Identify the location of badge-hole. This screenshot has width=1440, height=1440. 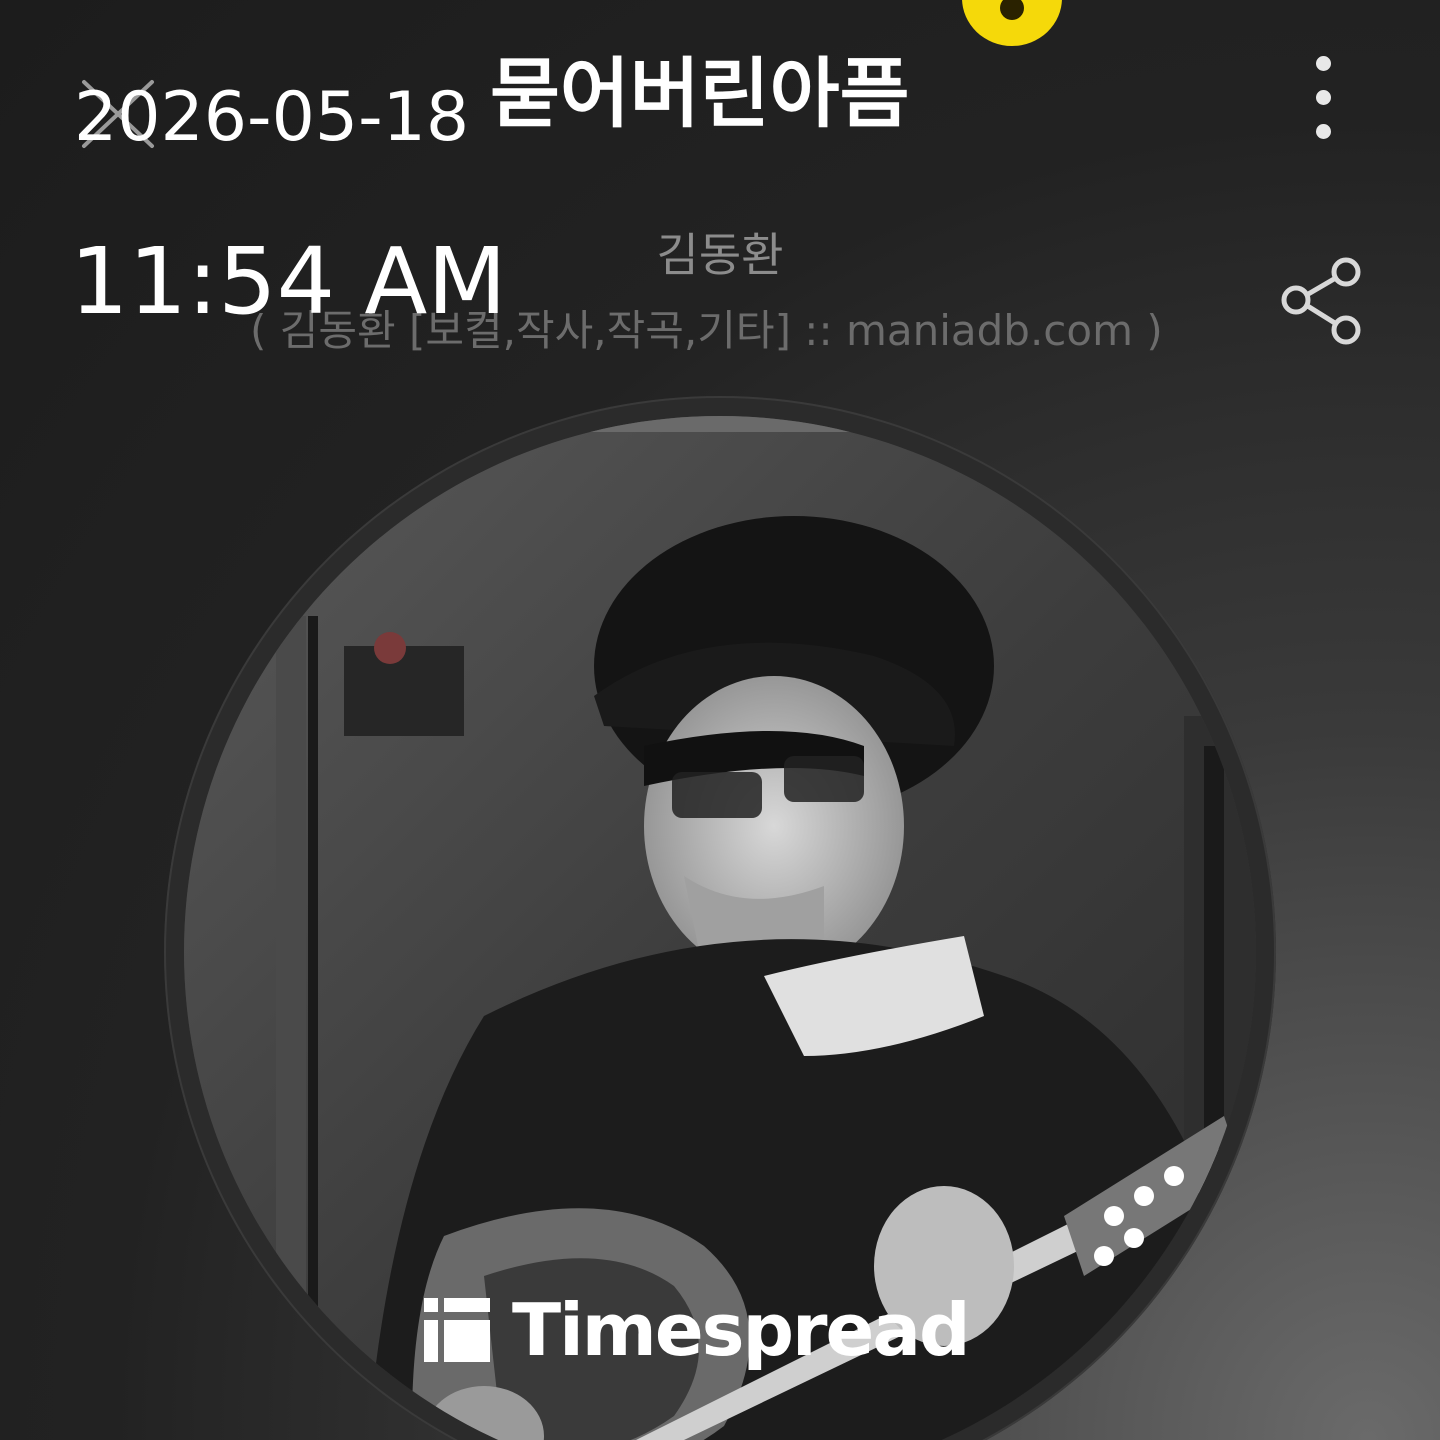
(1012, 10).